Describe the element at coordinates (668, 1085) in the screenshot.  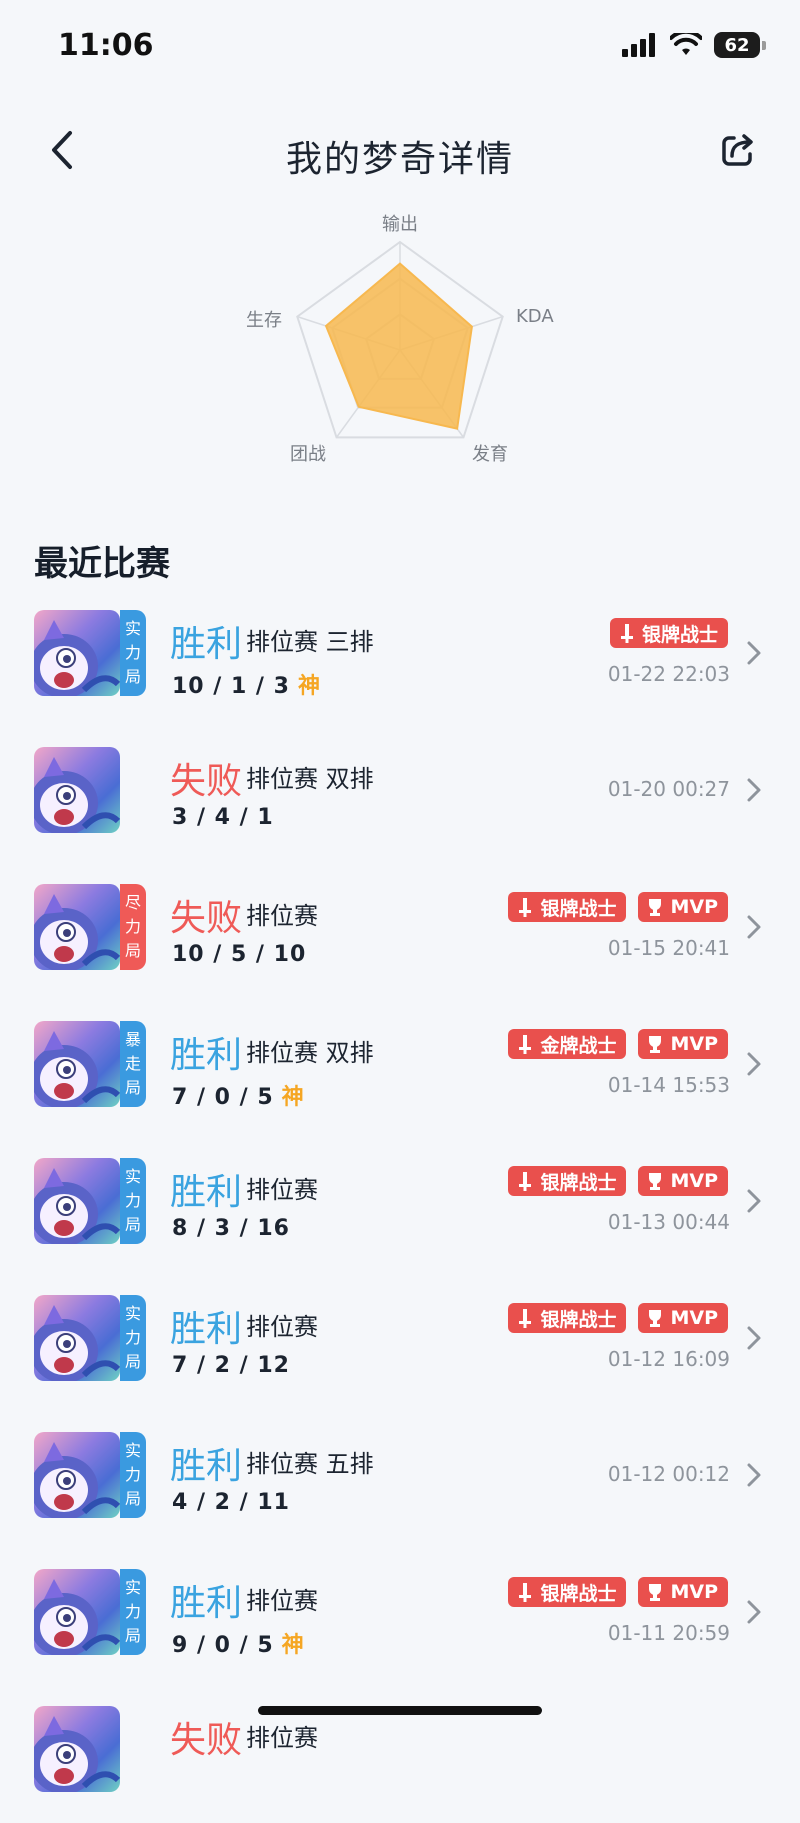
I see `match-time: 01-14 15:53` at that location.